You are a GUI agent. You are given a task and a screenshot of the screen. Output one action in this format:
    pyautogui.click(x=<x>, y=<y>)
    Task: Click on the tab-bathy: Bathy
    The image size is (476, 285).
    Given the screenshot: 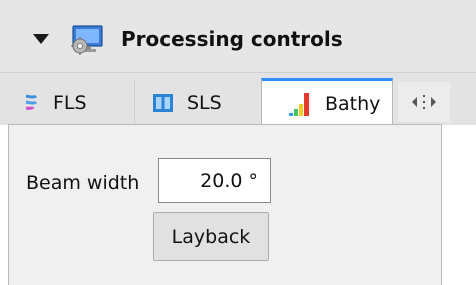 What is the action you would take?
    pyautogui.click(x=327, y=102)
    